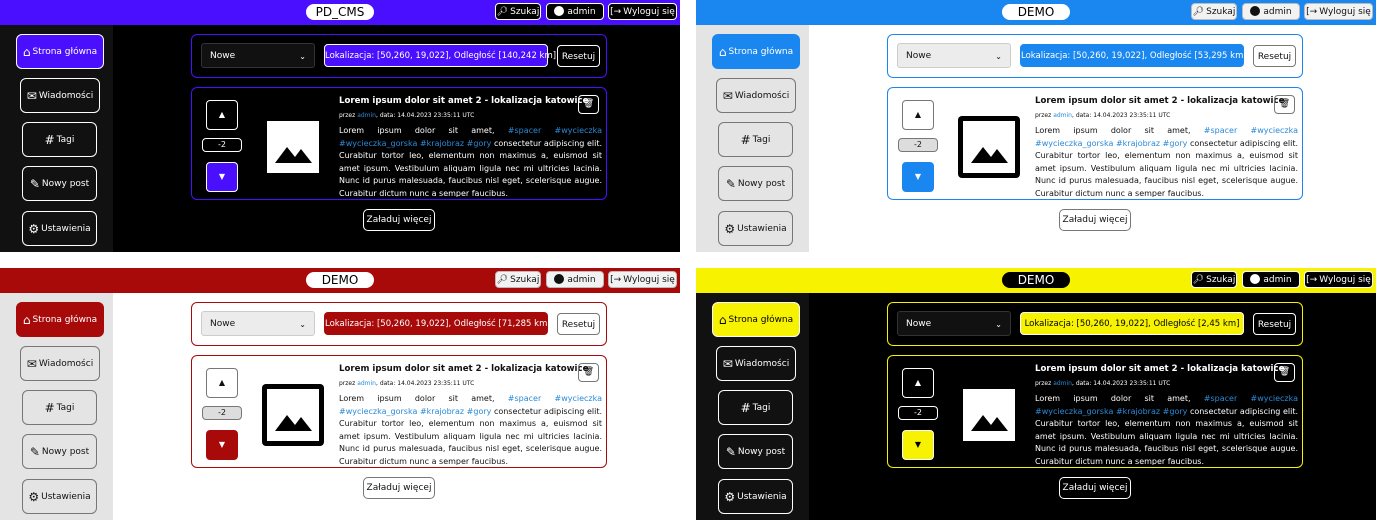 The height and width of the screenshot is (529, 1384). Describe the element at coordinates (340, 12) in the screenshot. I see `header-bar: PD_CMS 🔎︎ Szukaj admin [→ Wyloguj się` at that location.